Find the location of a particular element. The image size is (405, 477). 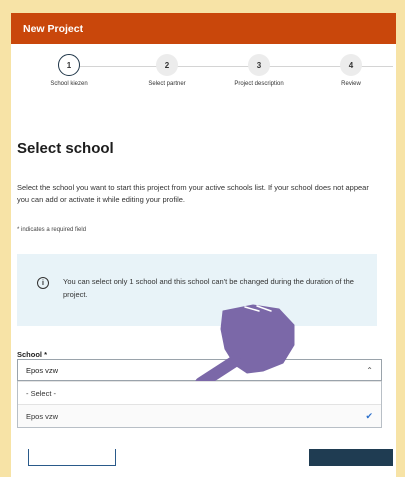

step-4-label: Review is located at coordinates (351, 84).